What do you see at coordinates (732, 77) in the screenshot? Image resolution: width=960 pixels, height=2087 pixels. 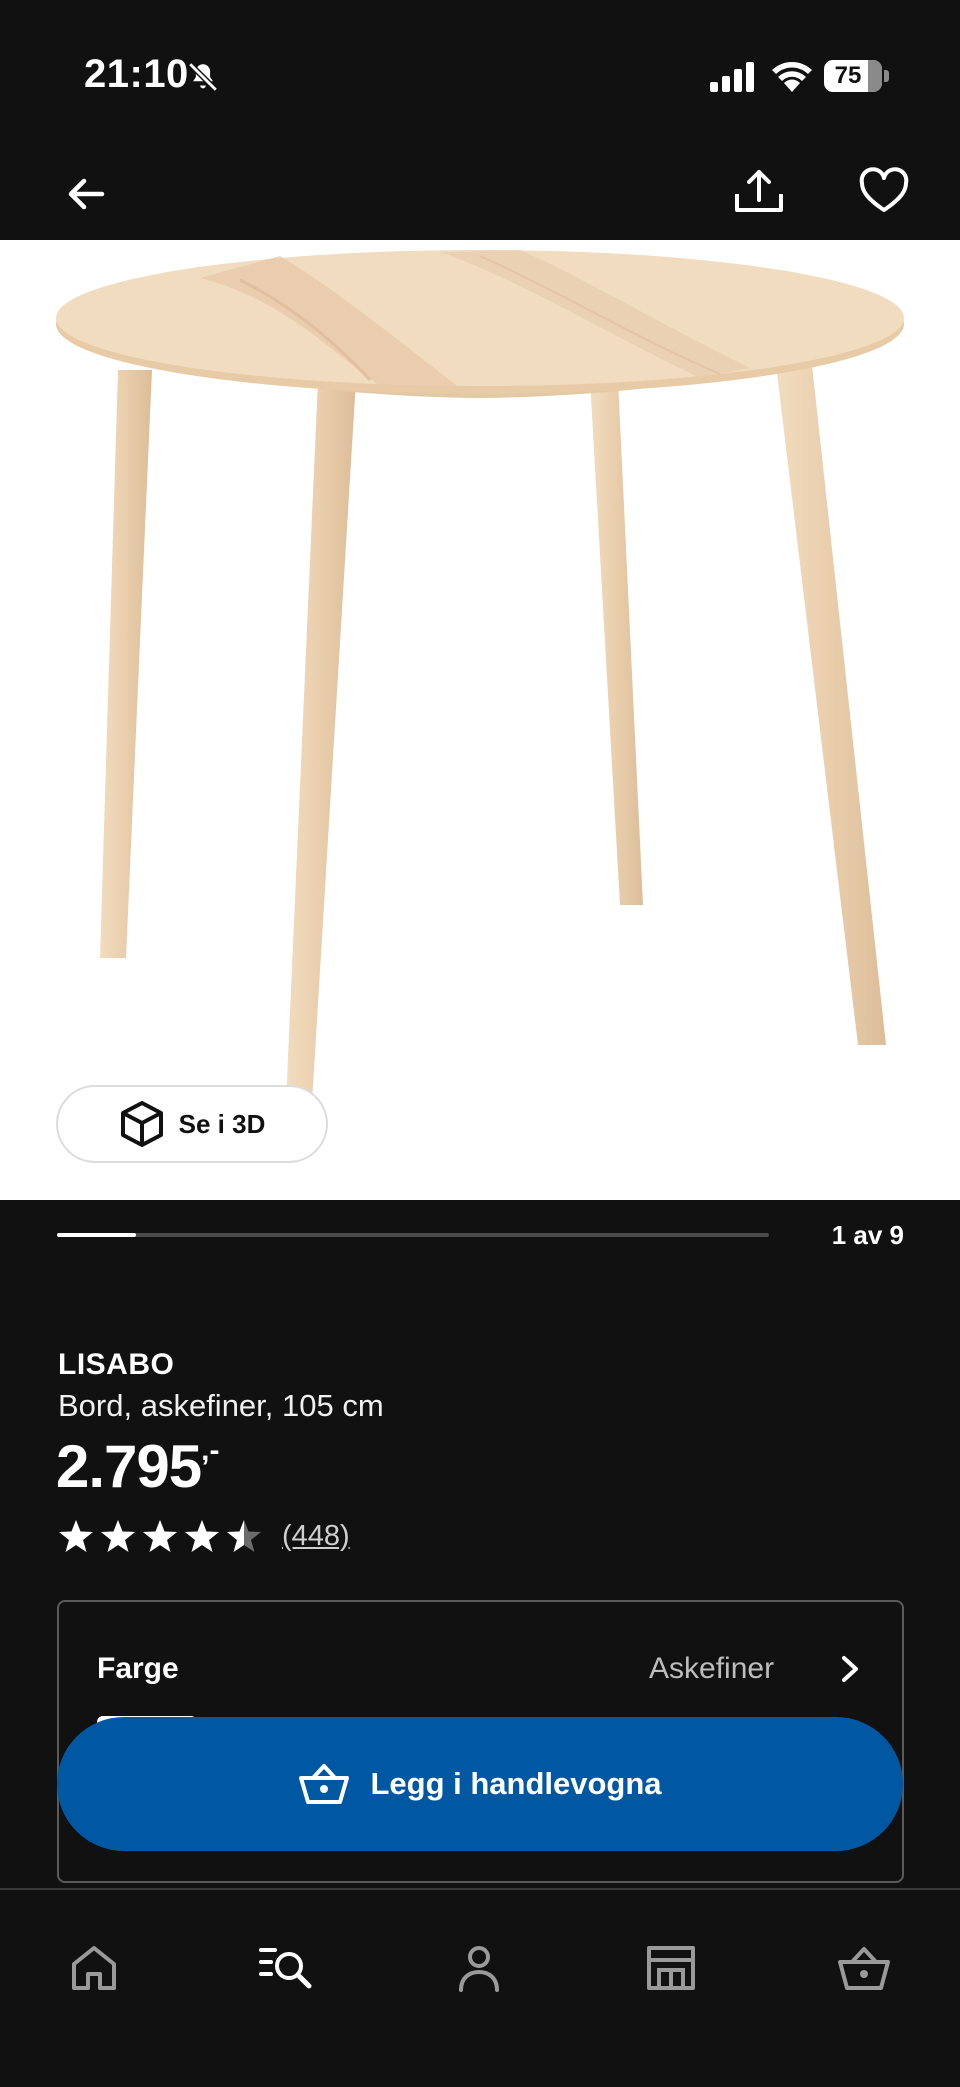 I see `signal-icon` at bounding box center [732, 77].